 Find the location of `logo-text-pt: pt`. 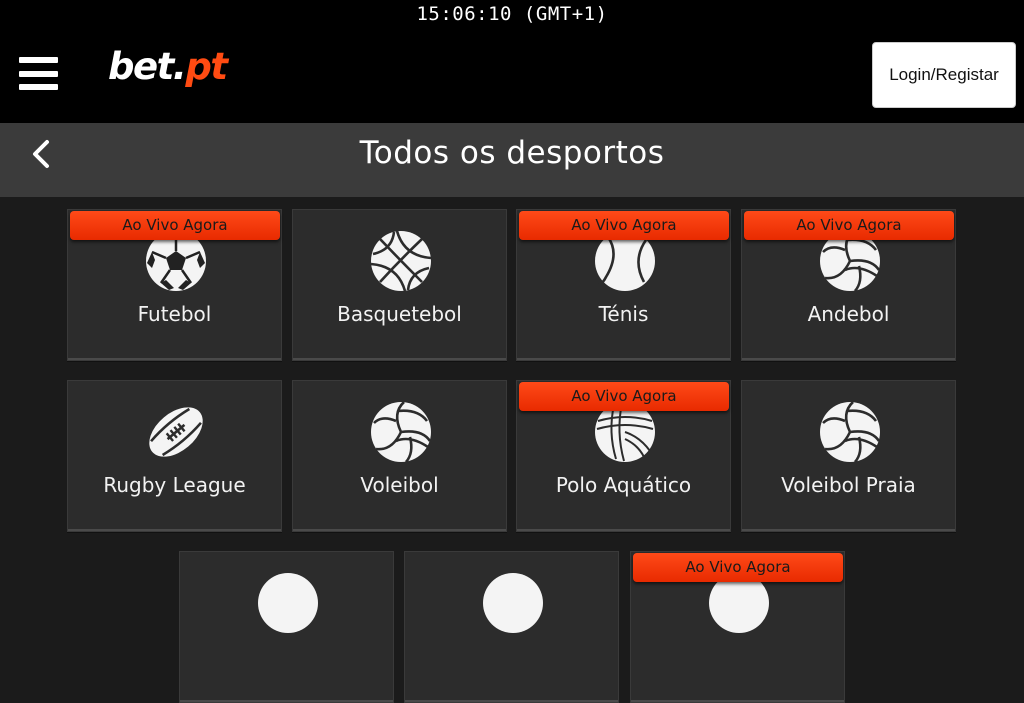

logo-text-pt: pt is located at coordinates (206, 66).